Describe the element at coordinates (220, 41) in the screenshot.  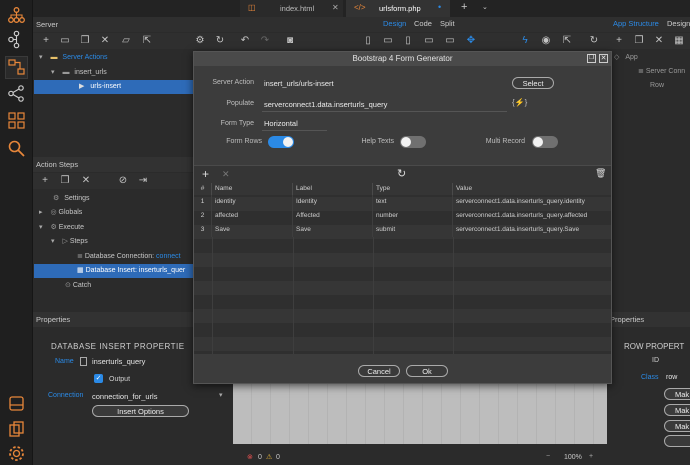
I see `refresh-icon: ↻` at that location.